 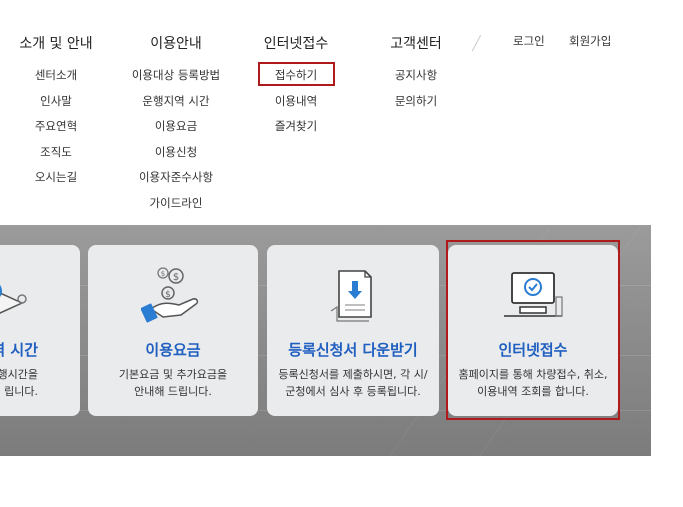 I want to click on document-download-icon, so click(x=351, y=296).